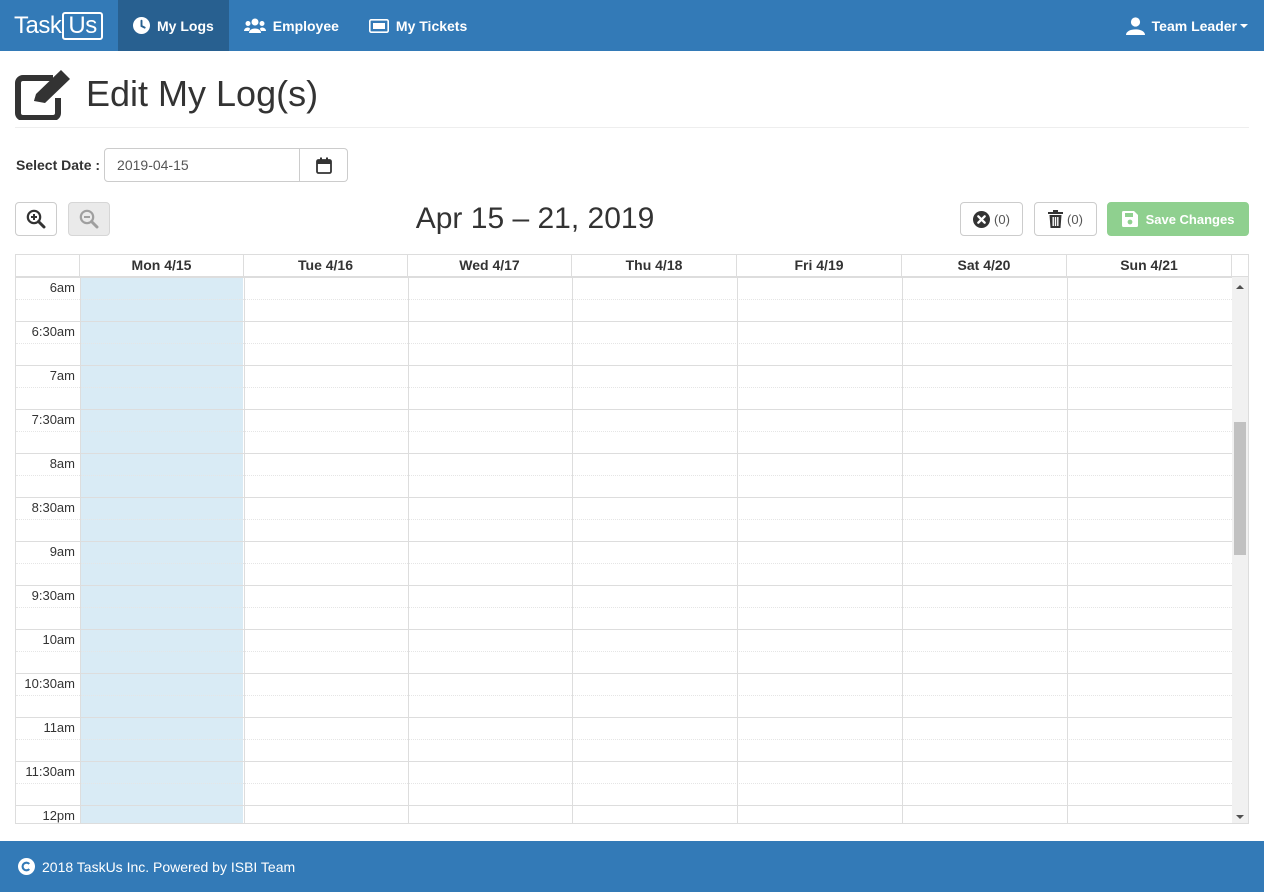  Describe the element at coordinates (991, 219) in the screenshot. I see `clear-changes-button: (0)` at that location.